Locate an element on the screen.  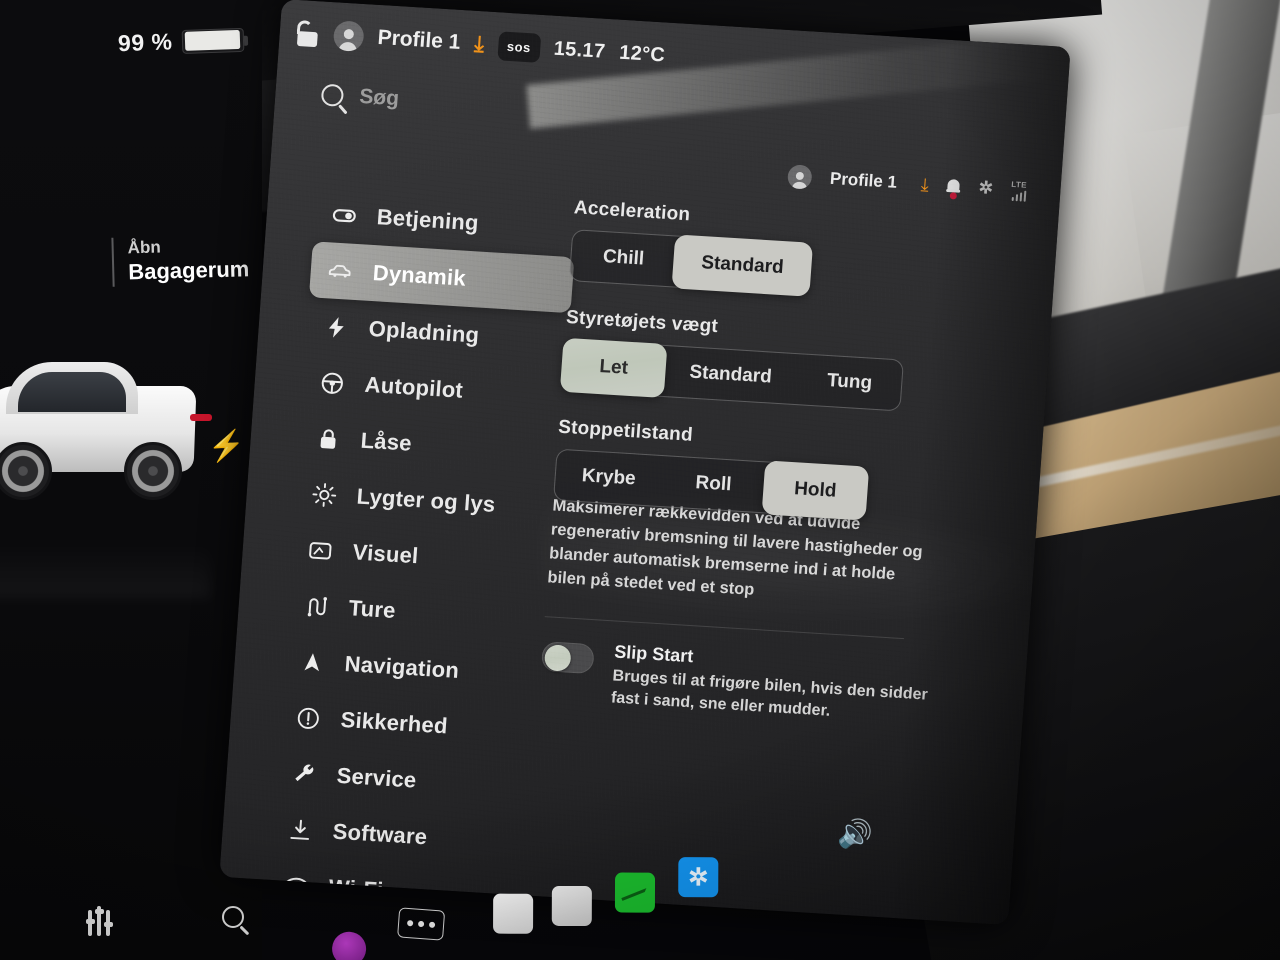
sidebar-item-label: Dynamik is located at coordinates (419, 275).